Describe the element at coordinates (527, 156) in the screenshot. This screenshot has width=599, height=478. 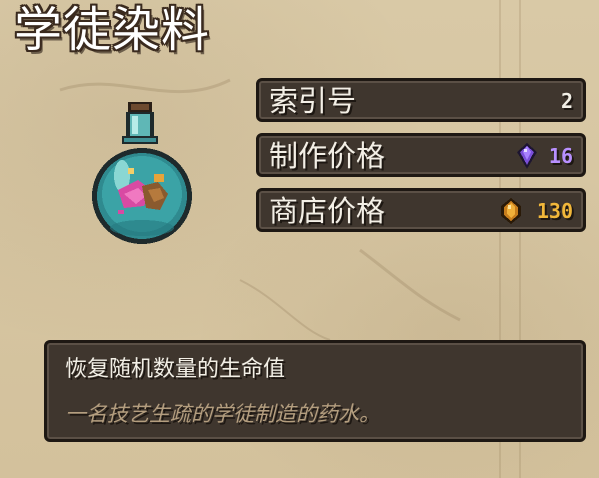
I see `purple-gem-icon` at that location.